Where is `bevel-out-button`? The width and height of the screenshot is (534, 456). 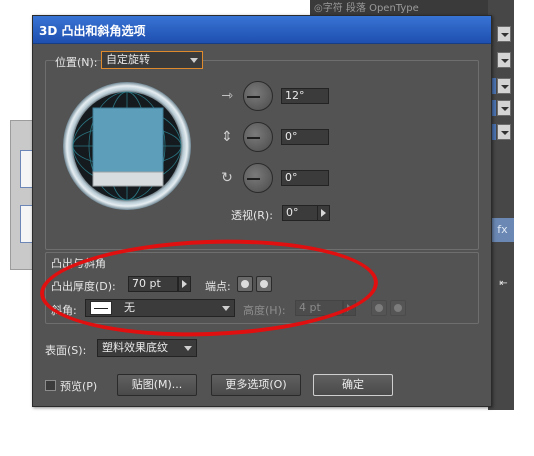
bevel-out-button is located at coordinates (379, 308).